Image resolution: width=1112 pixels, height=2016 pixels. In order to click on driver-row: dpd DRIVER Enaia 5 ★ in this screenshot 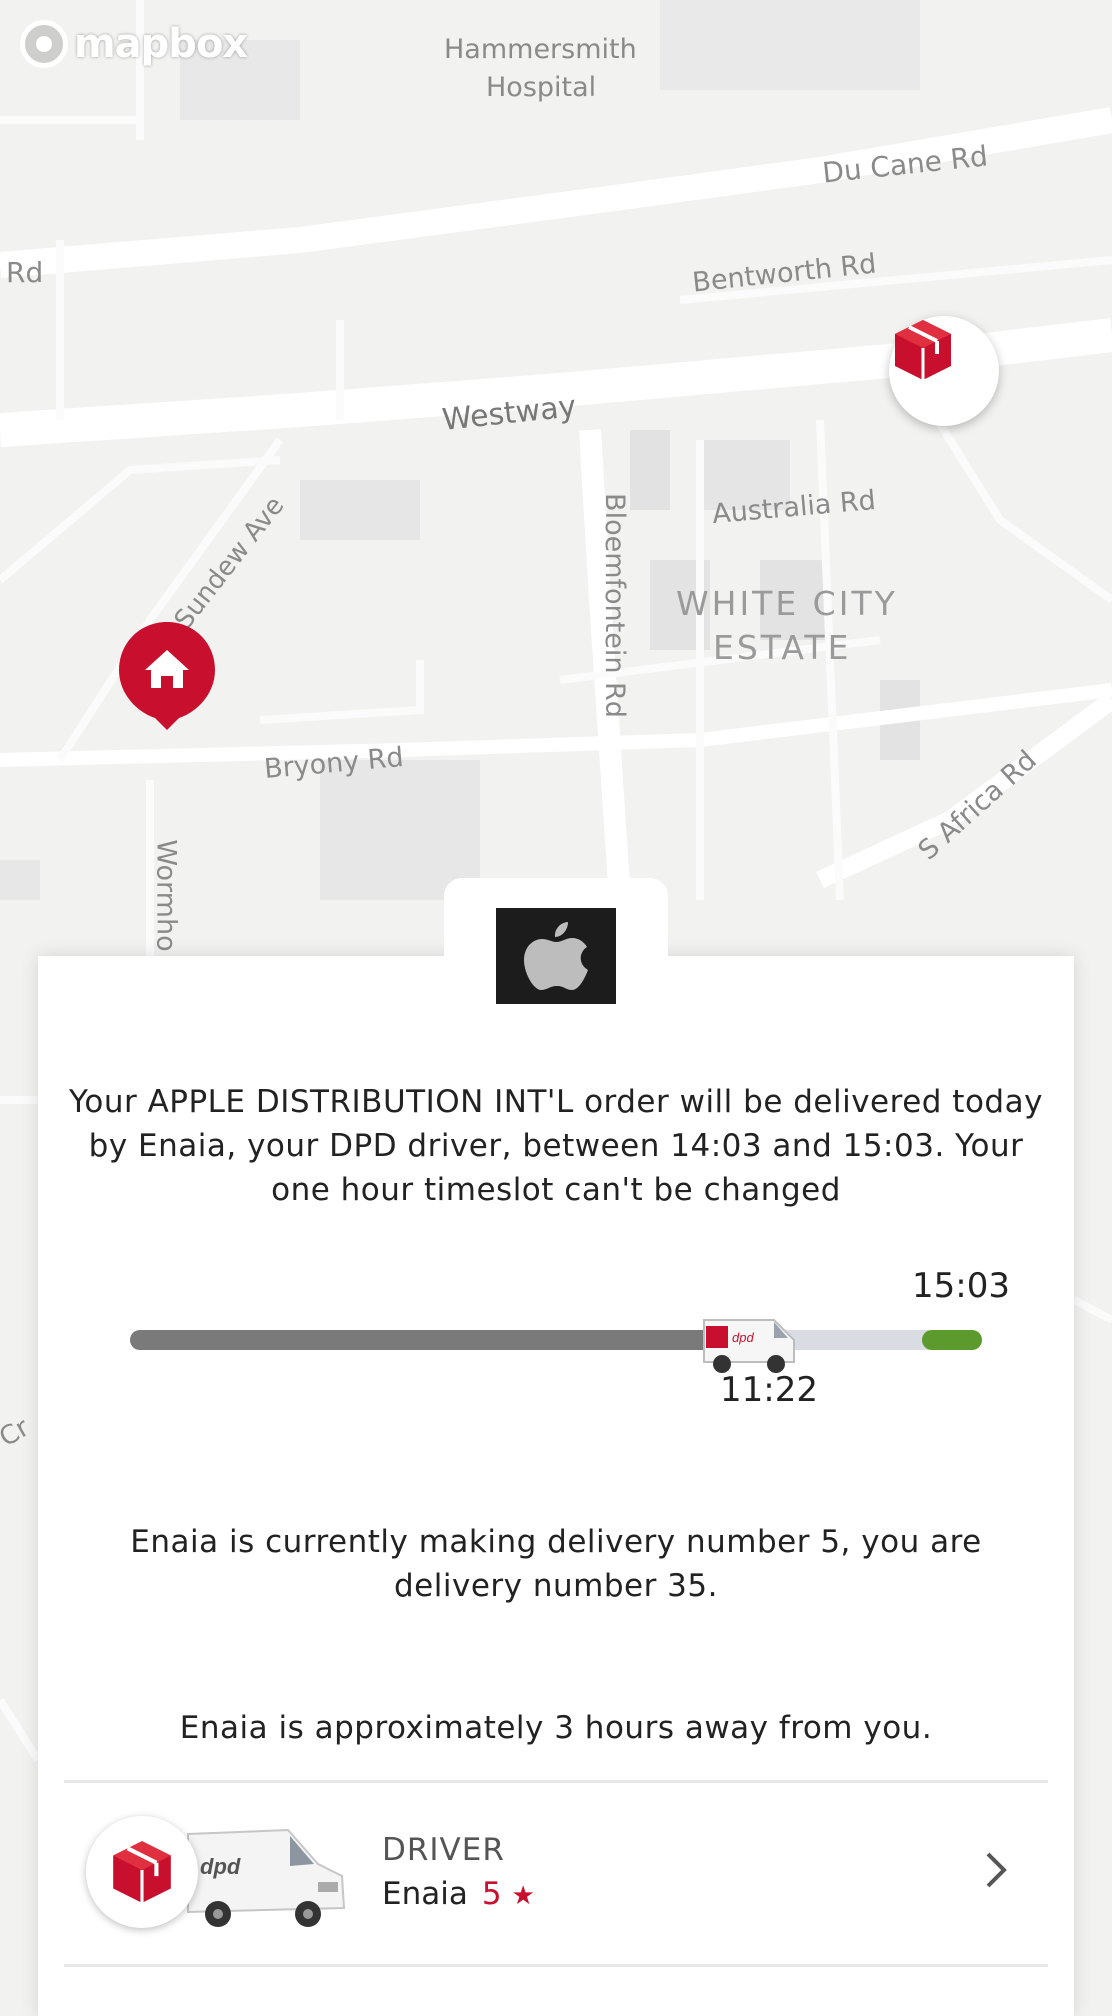, I will do `click(556, 1872)`.